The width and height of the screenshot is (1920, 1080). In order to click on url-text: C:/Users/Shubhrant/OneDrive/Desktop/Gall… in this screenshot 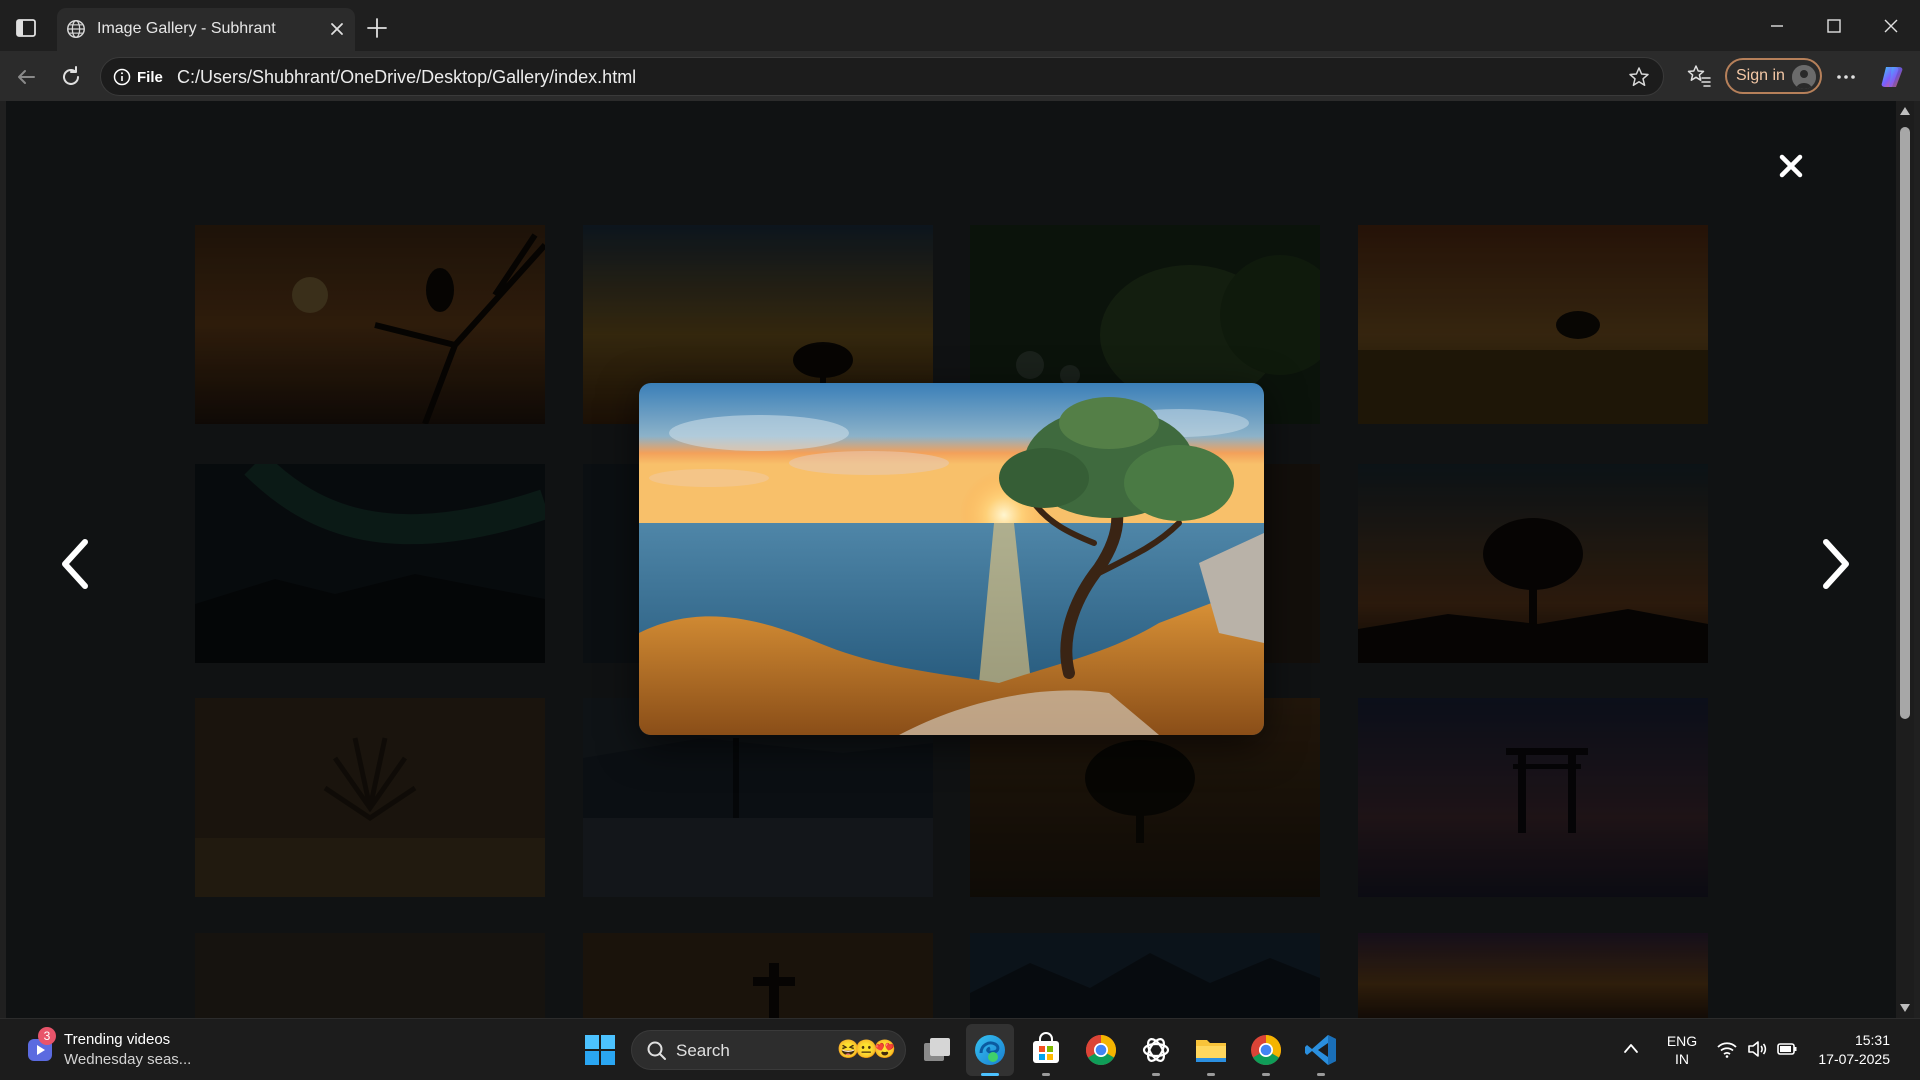, I will do `click(406, 77)`.